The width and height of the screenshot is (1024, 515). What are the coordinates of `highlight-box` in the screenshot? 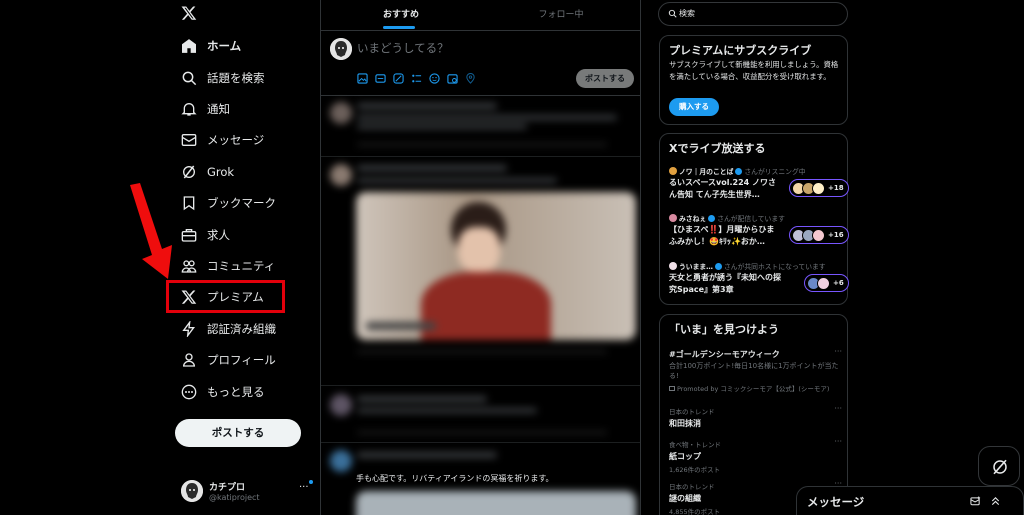 It's located at (225, 296).